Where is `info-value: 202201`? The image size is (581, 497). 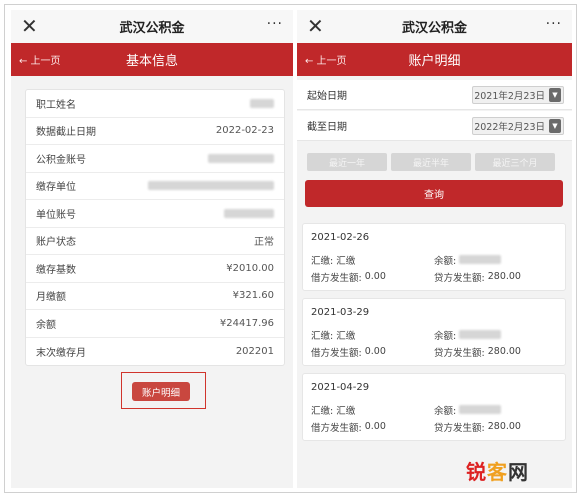
info-value: 202201 is located at coordinates (254, 351).